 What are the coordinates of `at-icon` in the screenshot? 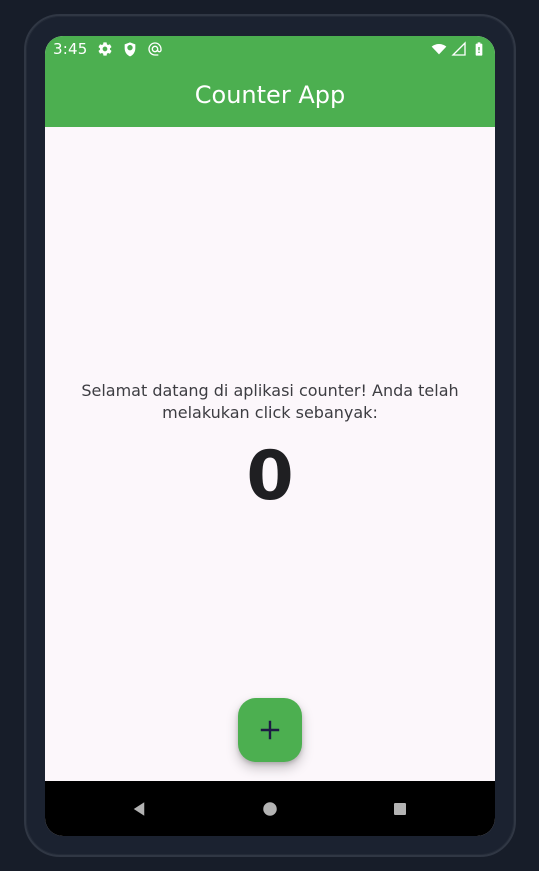 It's located at (155, 49).